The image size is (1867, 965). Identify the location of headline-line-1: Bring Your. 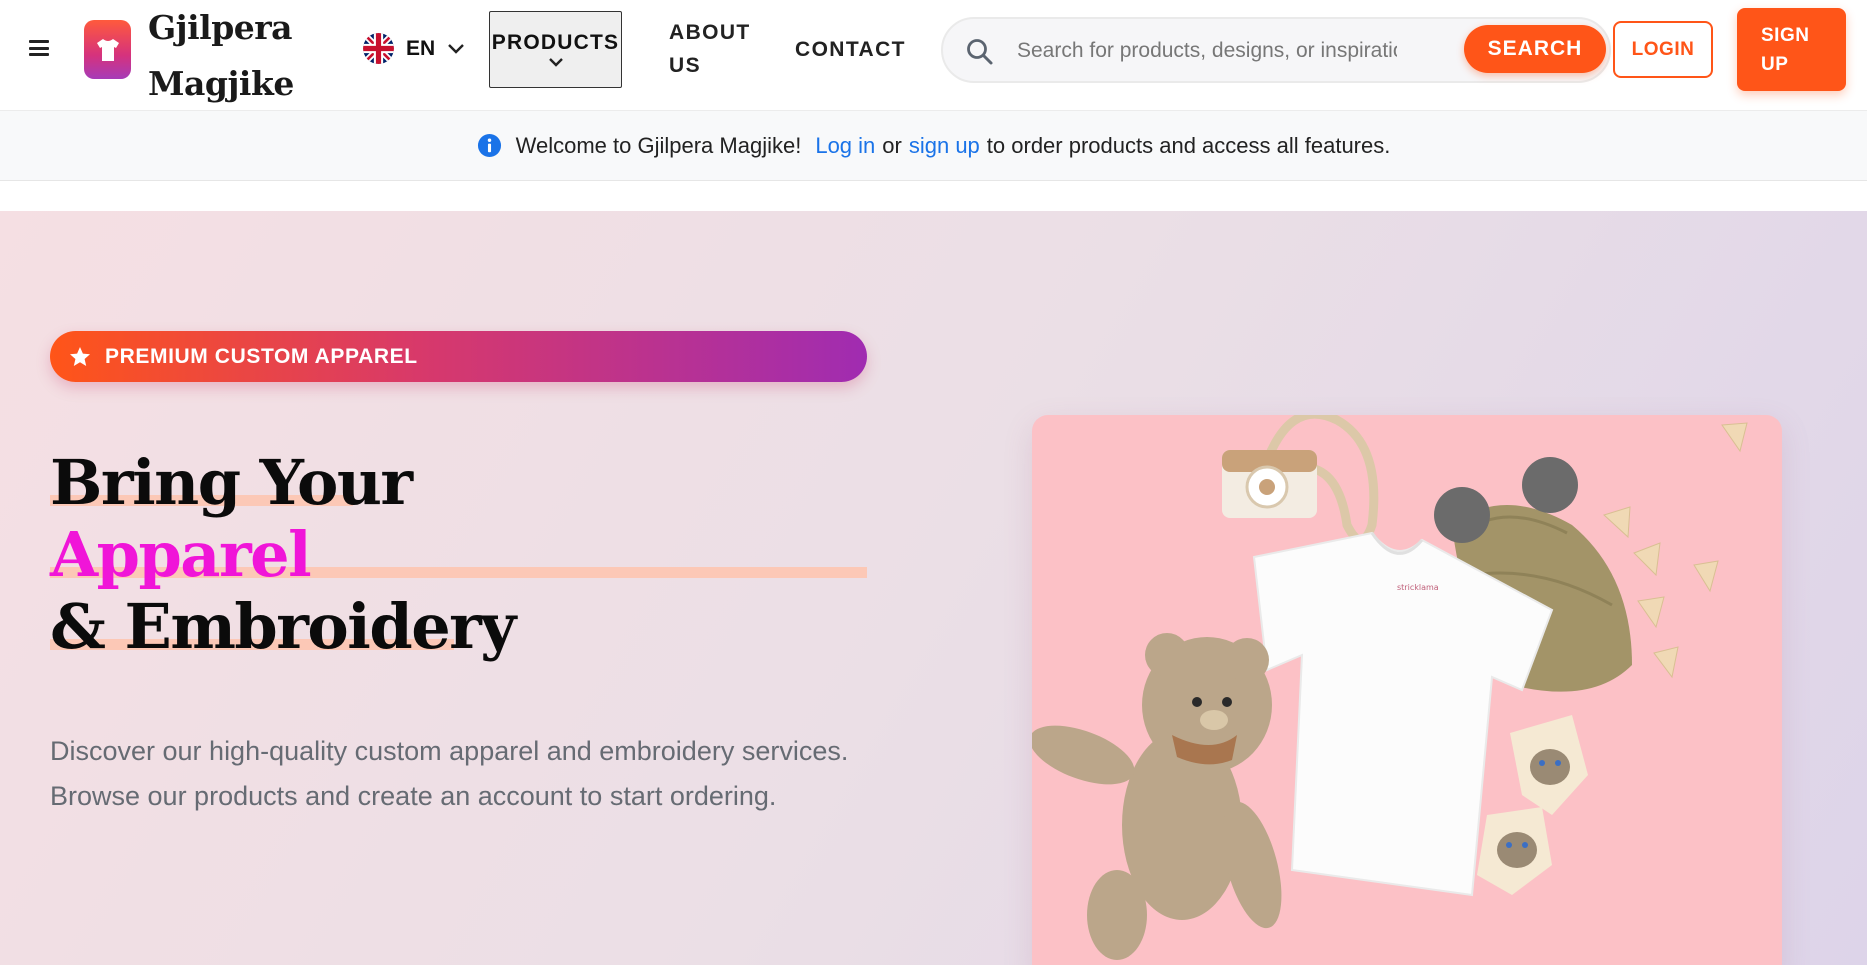
(282, 483).